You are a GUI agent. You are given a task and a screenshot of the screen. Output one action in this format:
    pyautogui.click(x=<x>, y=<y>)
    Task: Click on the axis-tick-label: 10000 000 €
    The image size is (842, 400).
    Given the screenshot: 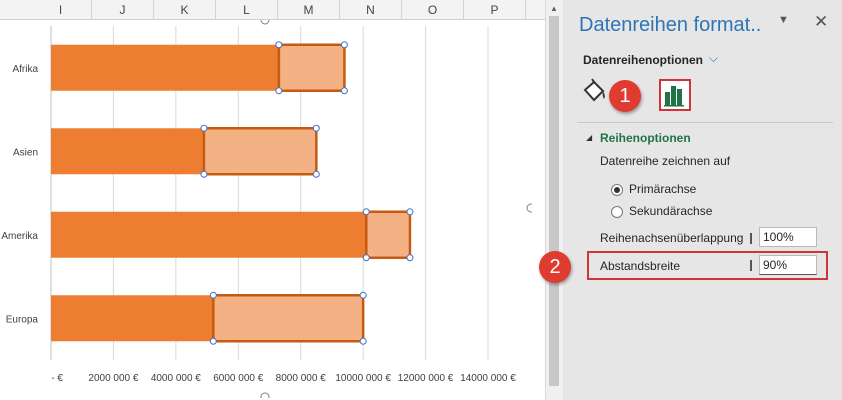 What is the action you would take?
    pyautogui.click(x=363, y=378)
    